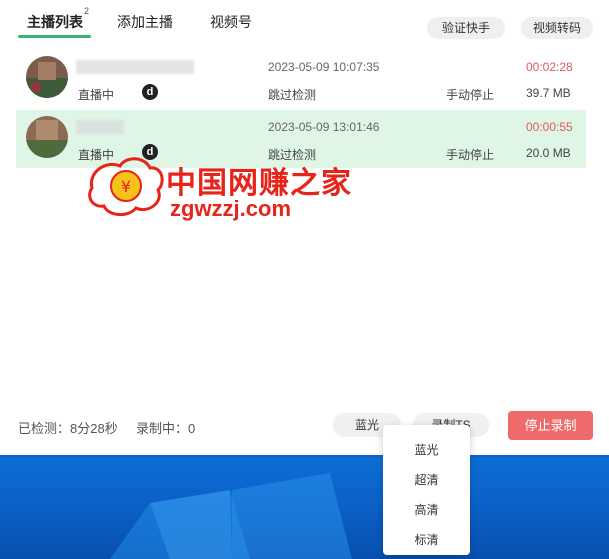 The width and height of the screenshot is (609, 559). Describe the element at coordinates (324, 67) in the screenshot. I see `record-start-time: 2023-05-09 10:07:35` at that location.